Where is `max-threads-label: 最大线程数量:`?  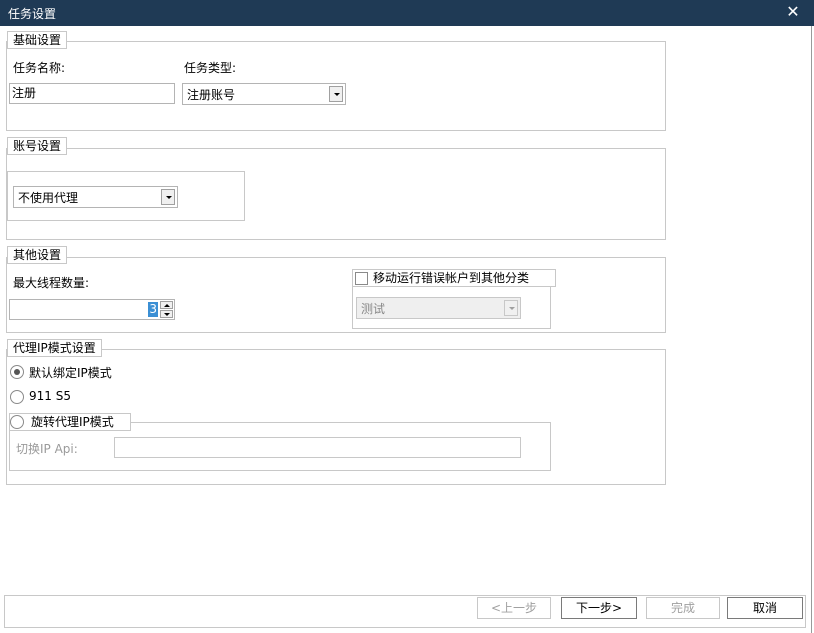 max-threads-label: 最大线程数量: is located at coordinates (51, 283).